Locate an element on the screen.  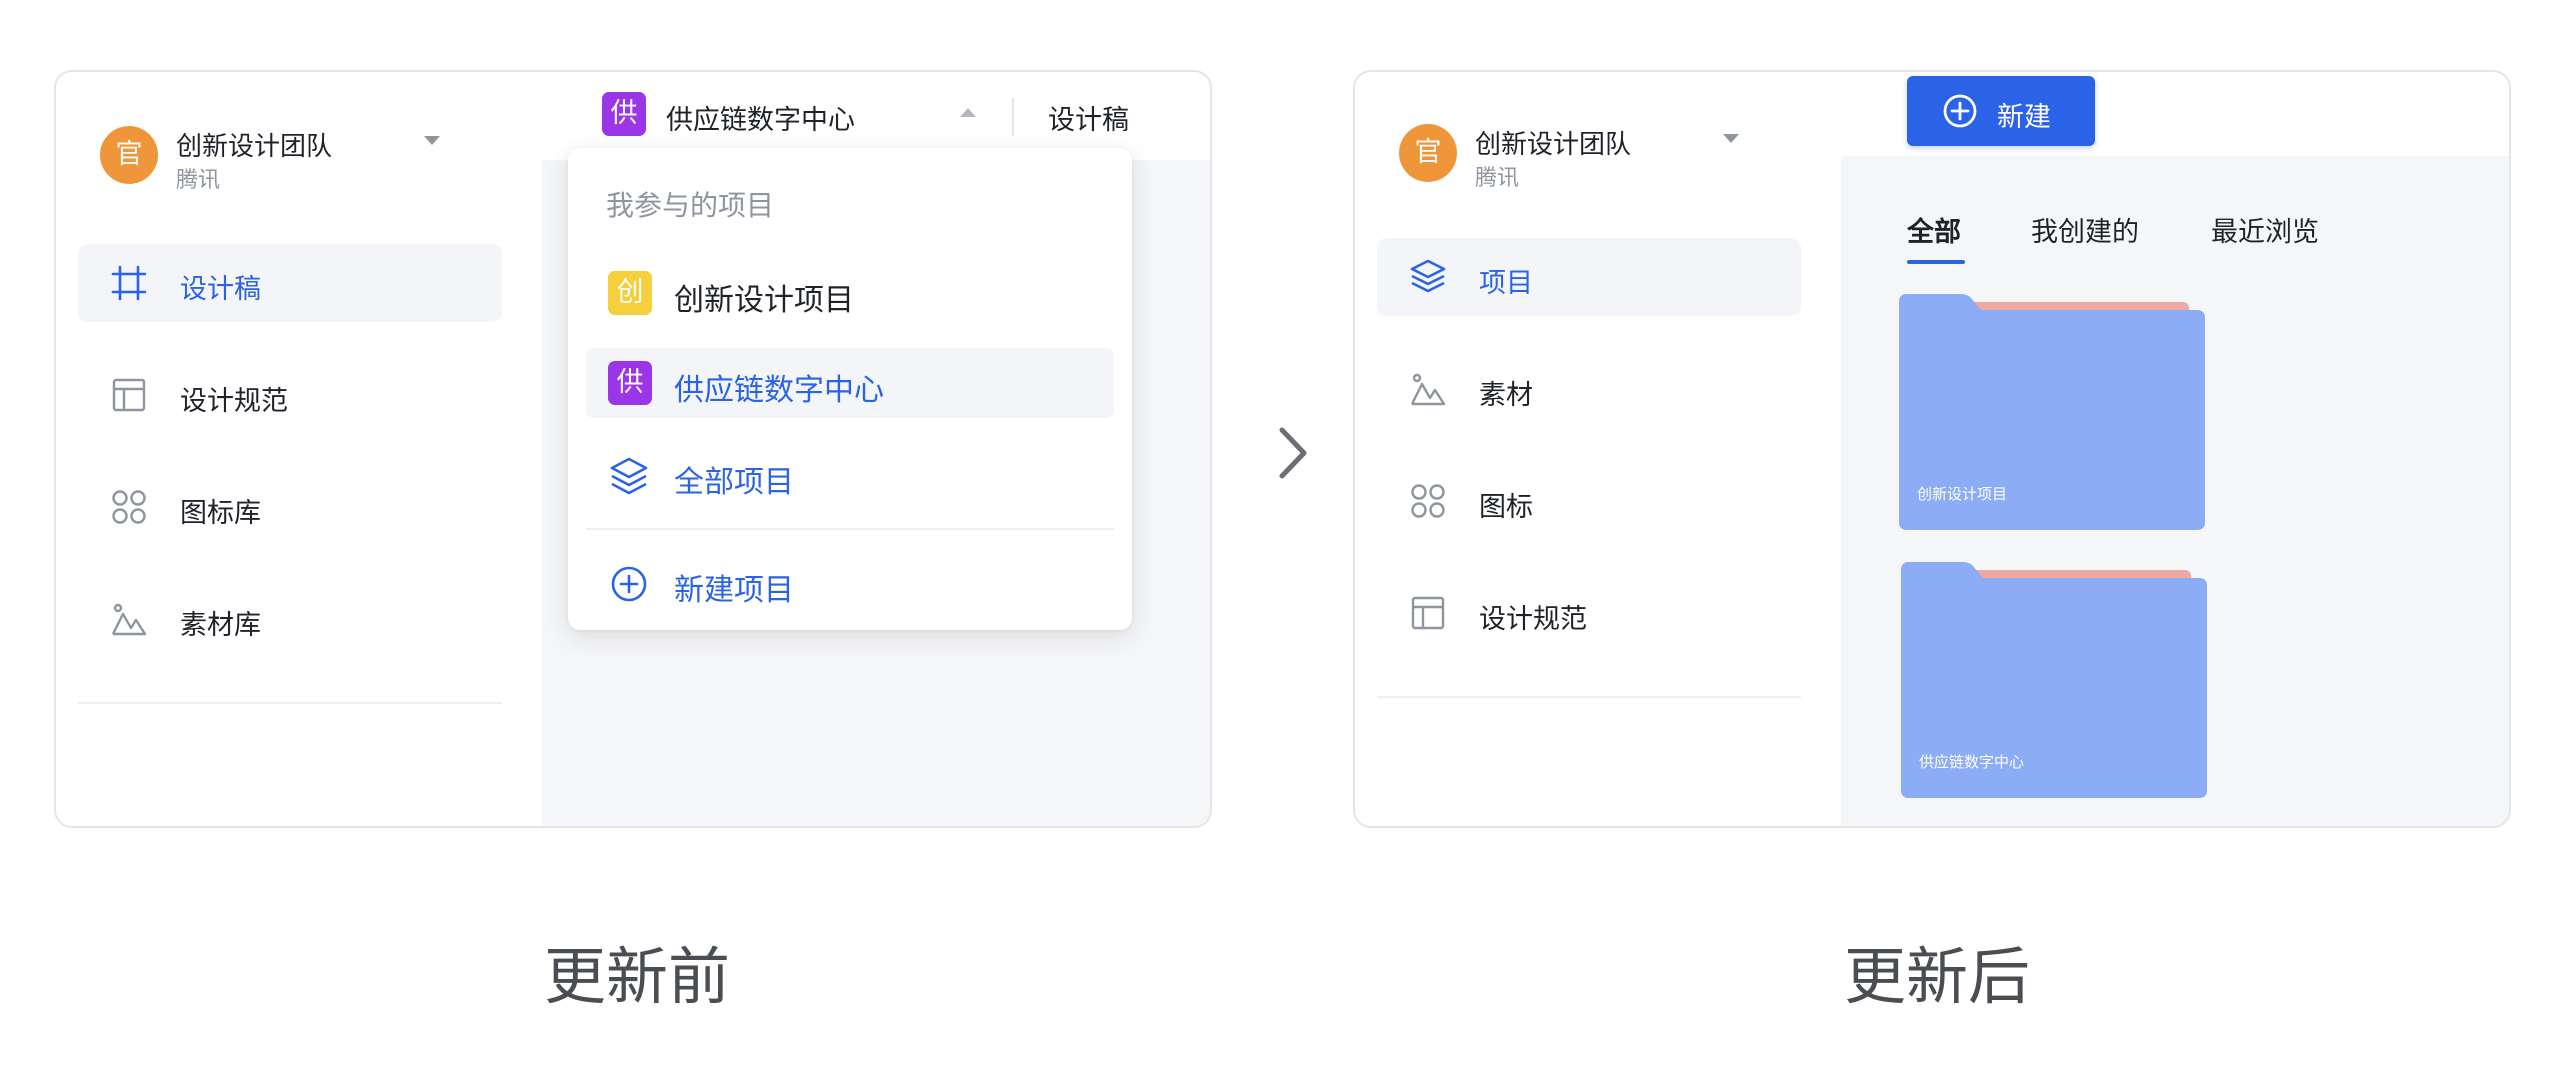
sidebar-item-label: 项目 is located at coordinates (1506, 283).